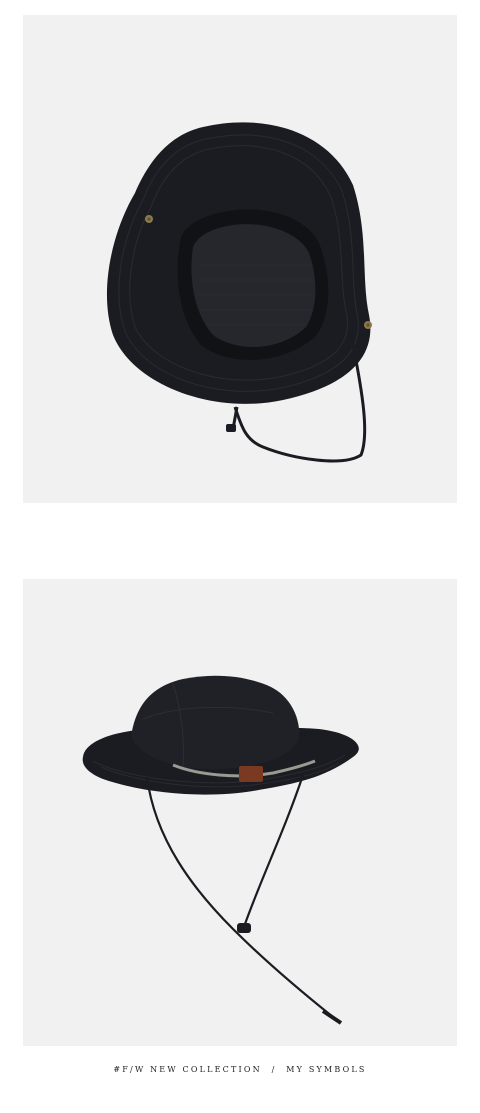  Describe the element at coordinates (187, 1069) in the screenshot. I see `caption-collection: #F/W NEW COLLECTION` at that location.